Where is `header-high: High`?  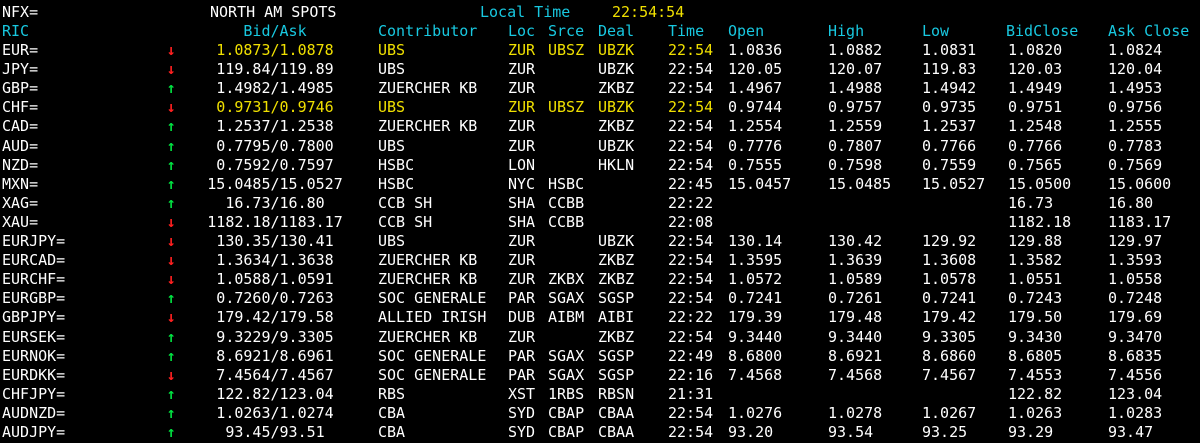
header-high: High is located at coordinates (846, 31).